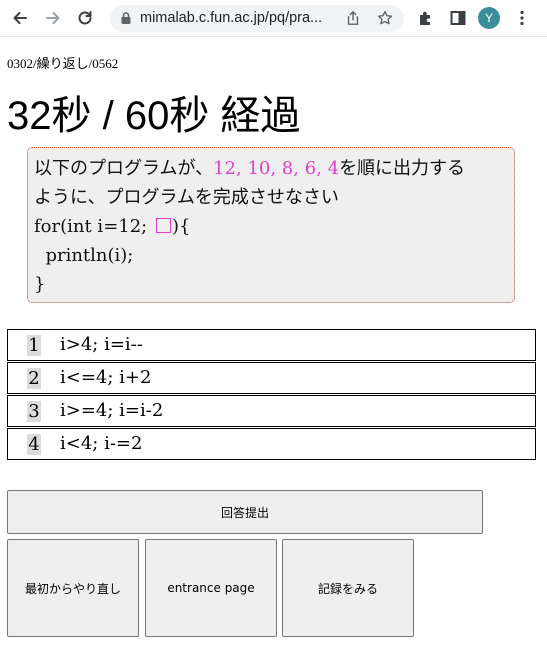 The image size is (547, 648). I want to click on choice-number: 4, so click(34, 444).